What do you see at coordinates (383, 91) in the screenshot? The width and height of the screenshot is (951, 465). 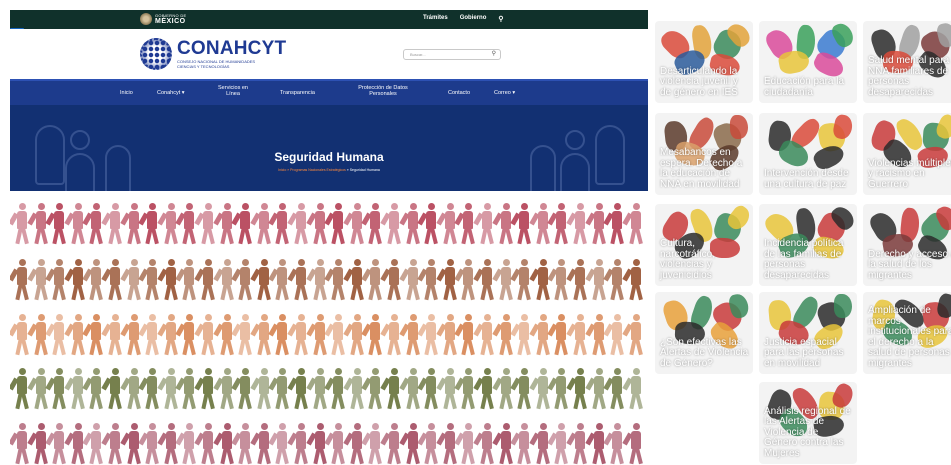 I see `nav-proteccion-datos: Protección de Datos Personales` at bounding box center [383, 91].